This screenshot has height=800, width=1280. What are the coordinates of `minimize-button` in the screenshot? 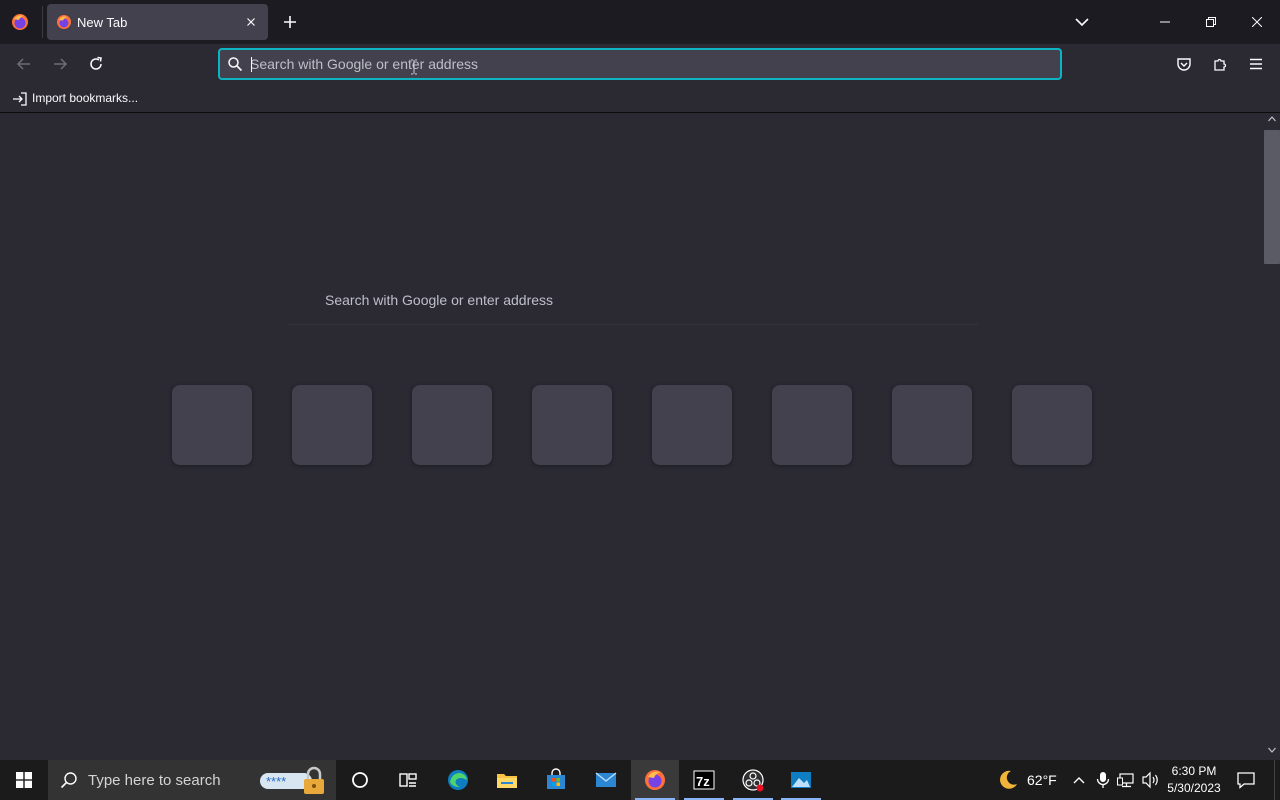 It's located at (1165, 22).